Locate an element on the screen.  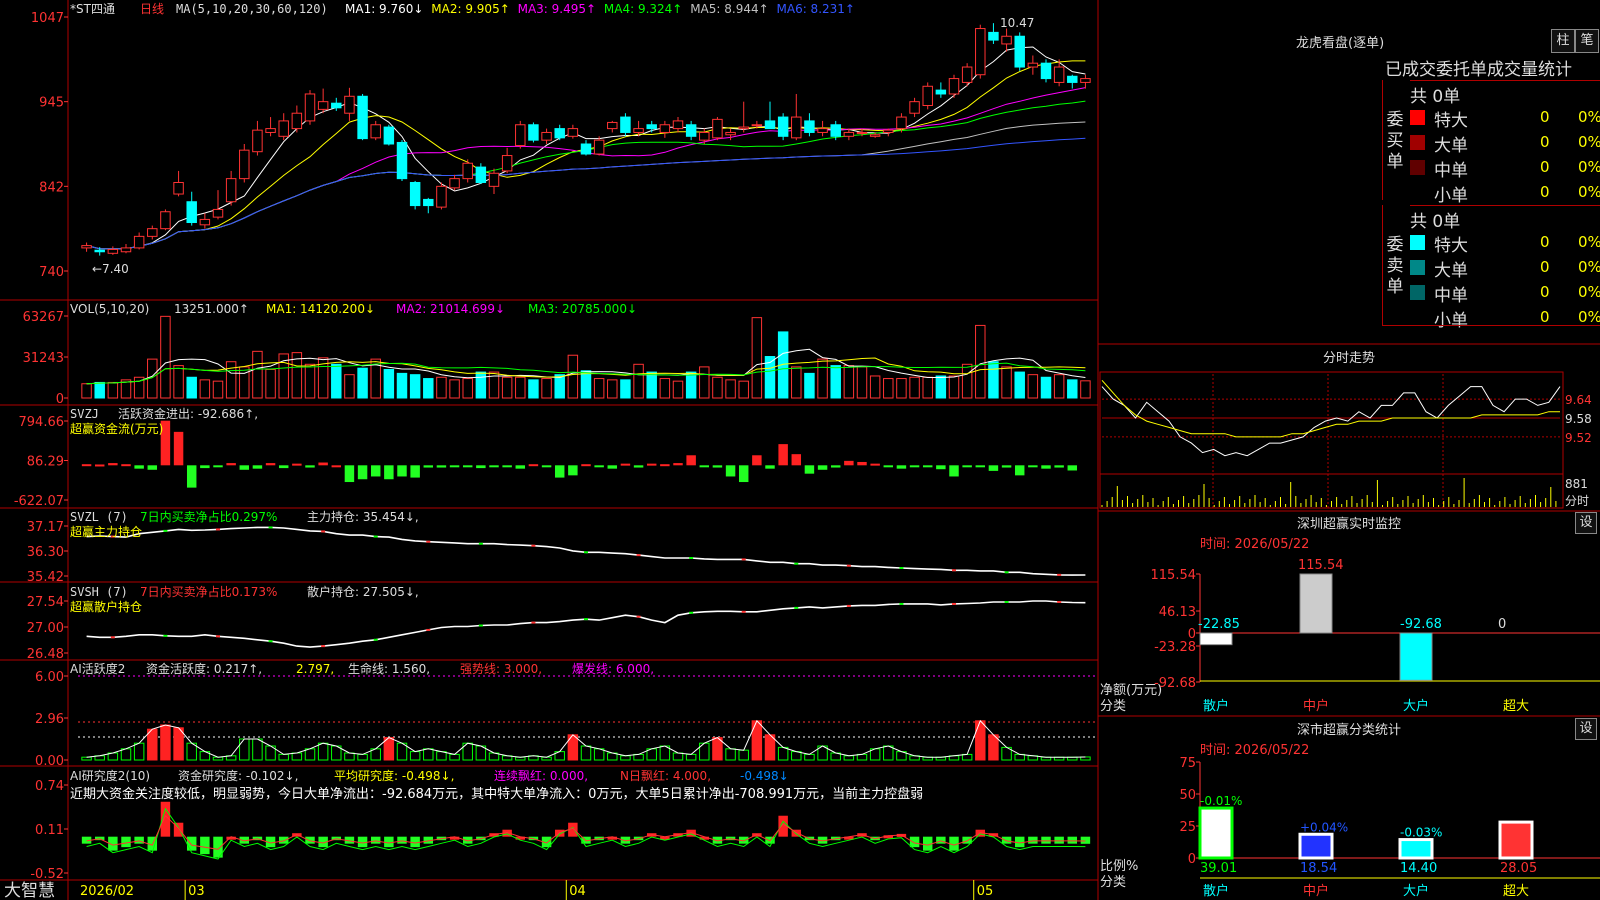
group-row-label: 小单 is located at coordinates (1451, 196).